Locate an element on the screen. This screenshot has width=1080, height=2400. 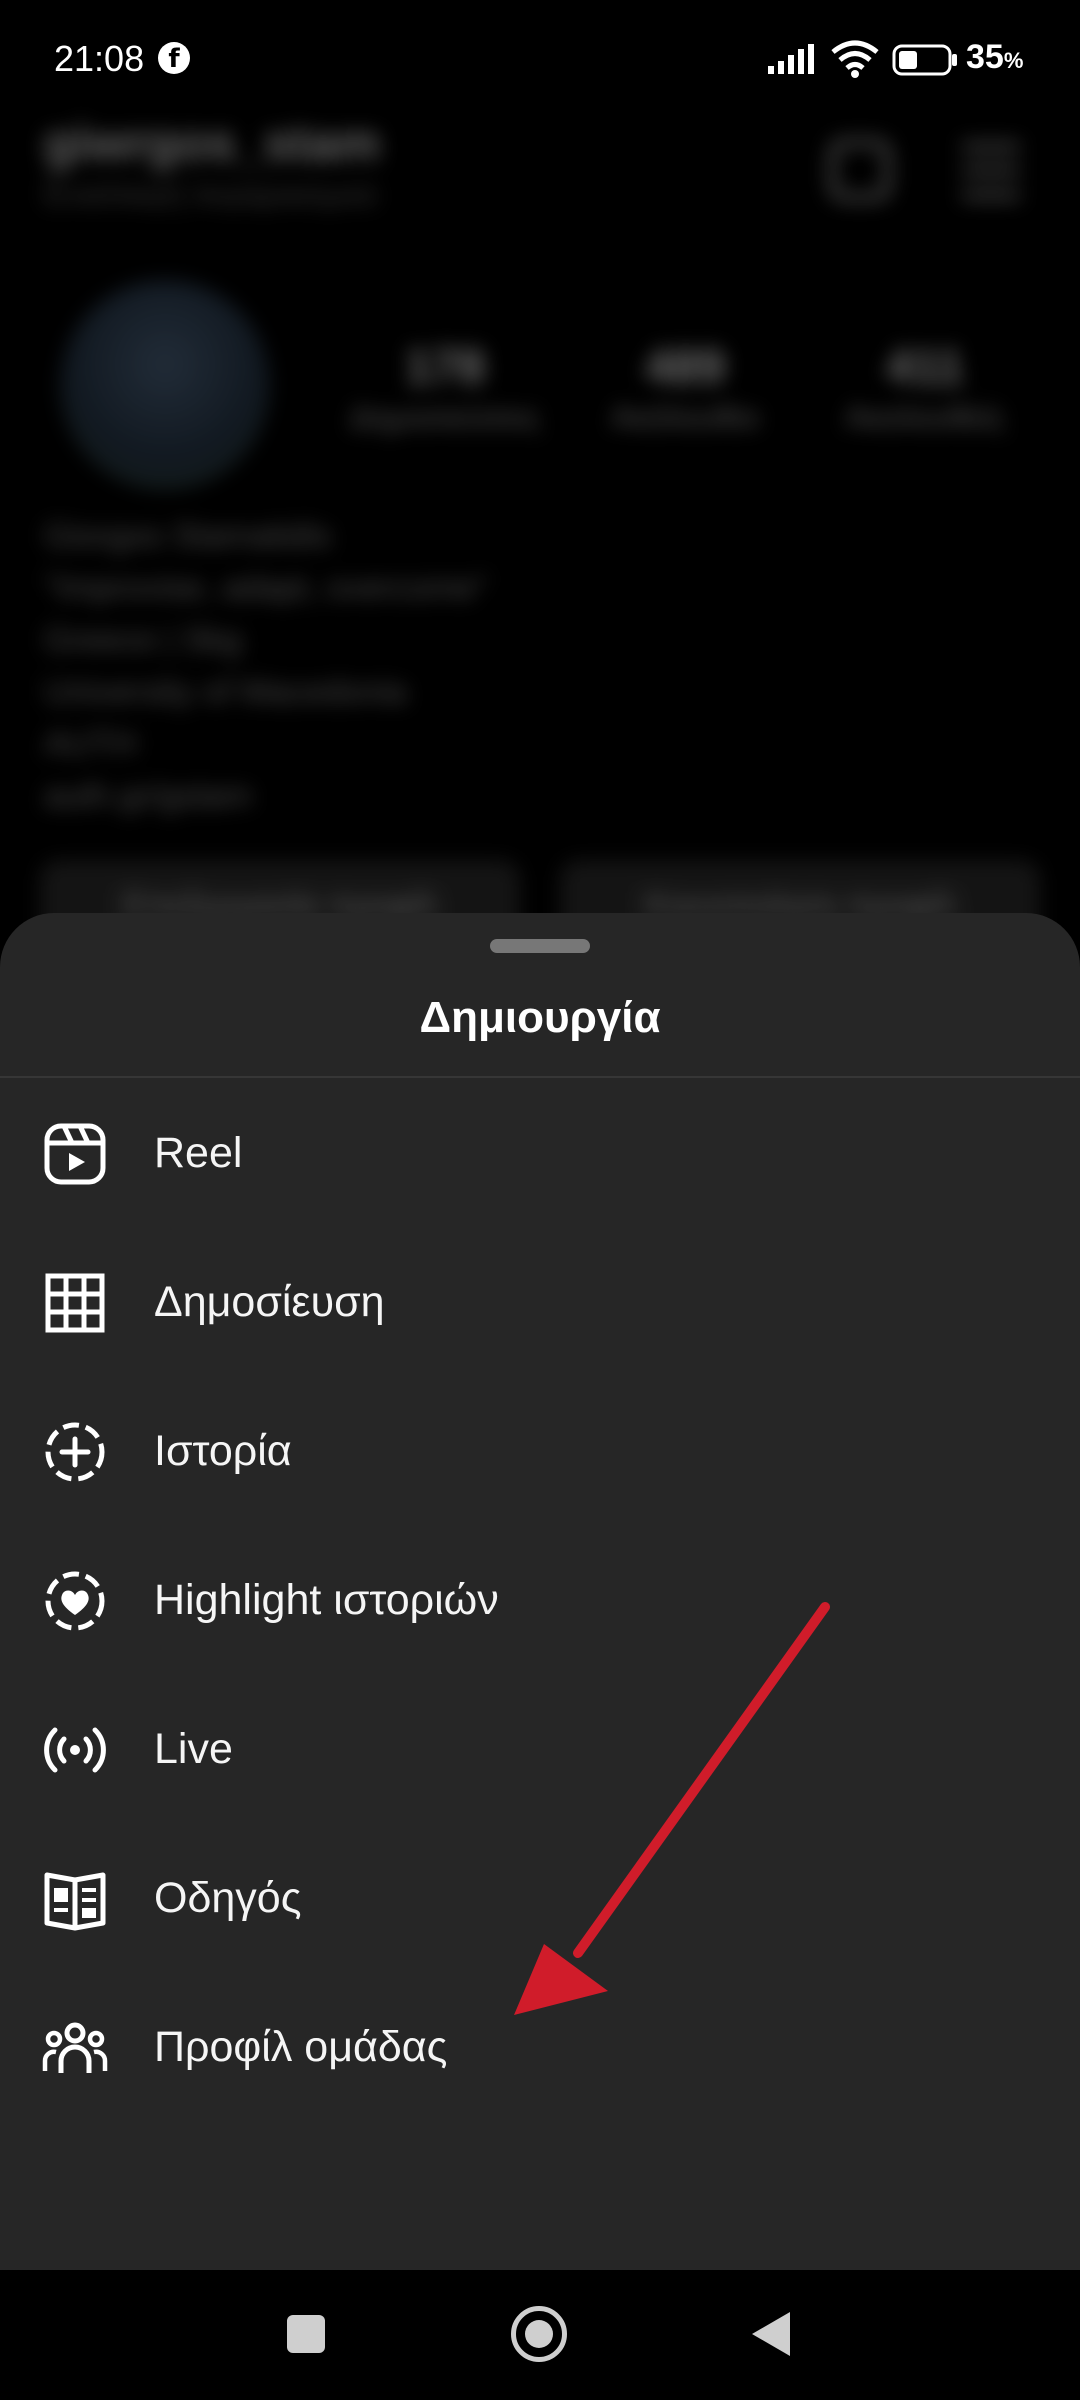
battery-icon is located at coordinates (924, 60).